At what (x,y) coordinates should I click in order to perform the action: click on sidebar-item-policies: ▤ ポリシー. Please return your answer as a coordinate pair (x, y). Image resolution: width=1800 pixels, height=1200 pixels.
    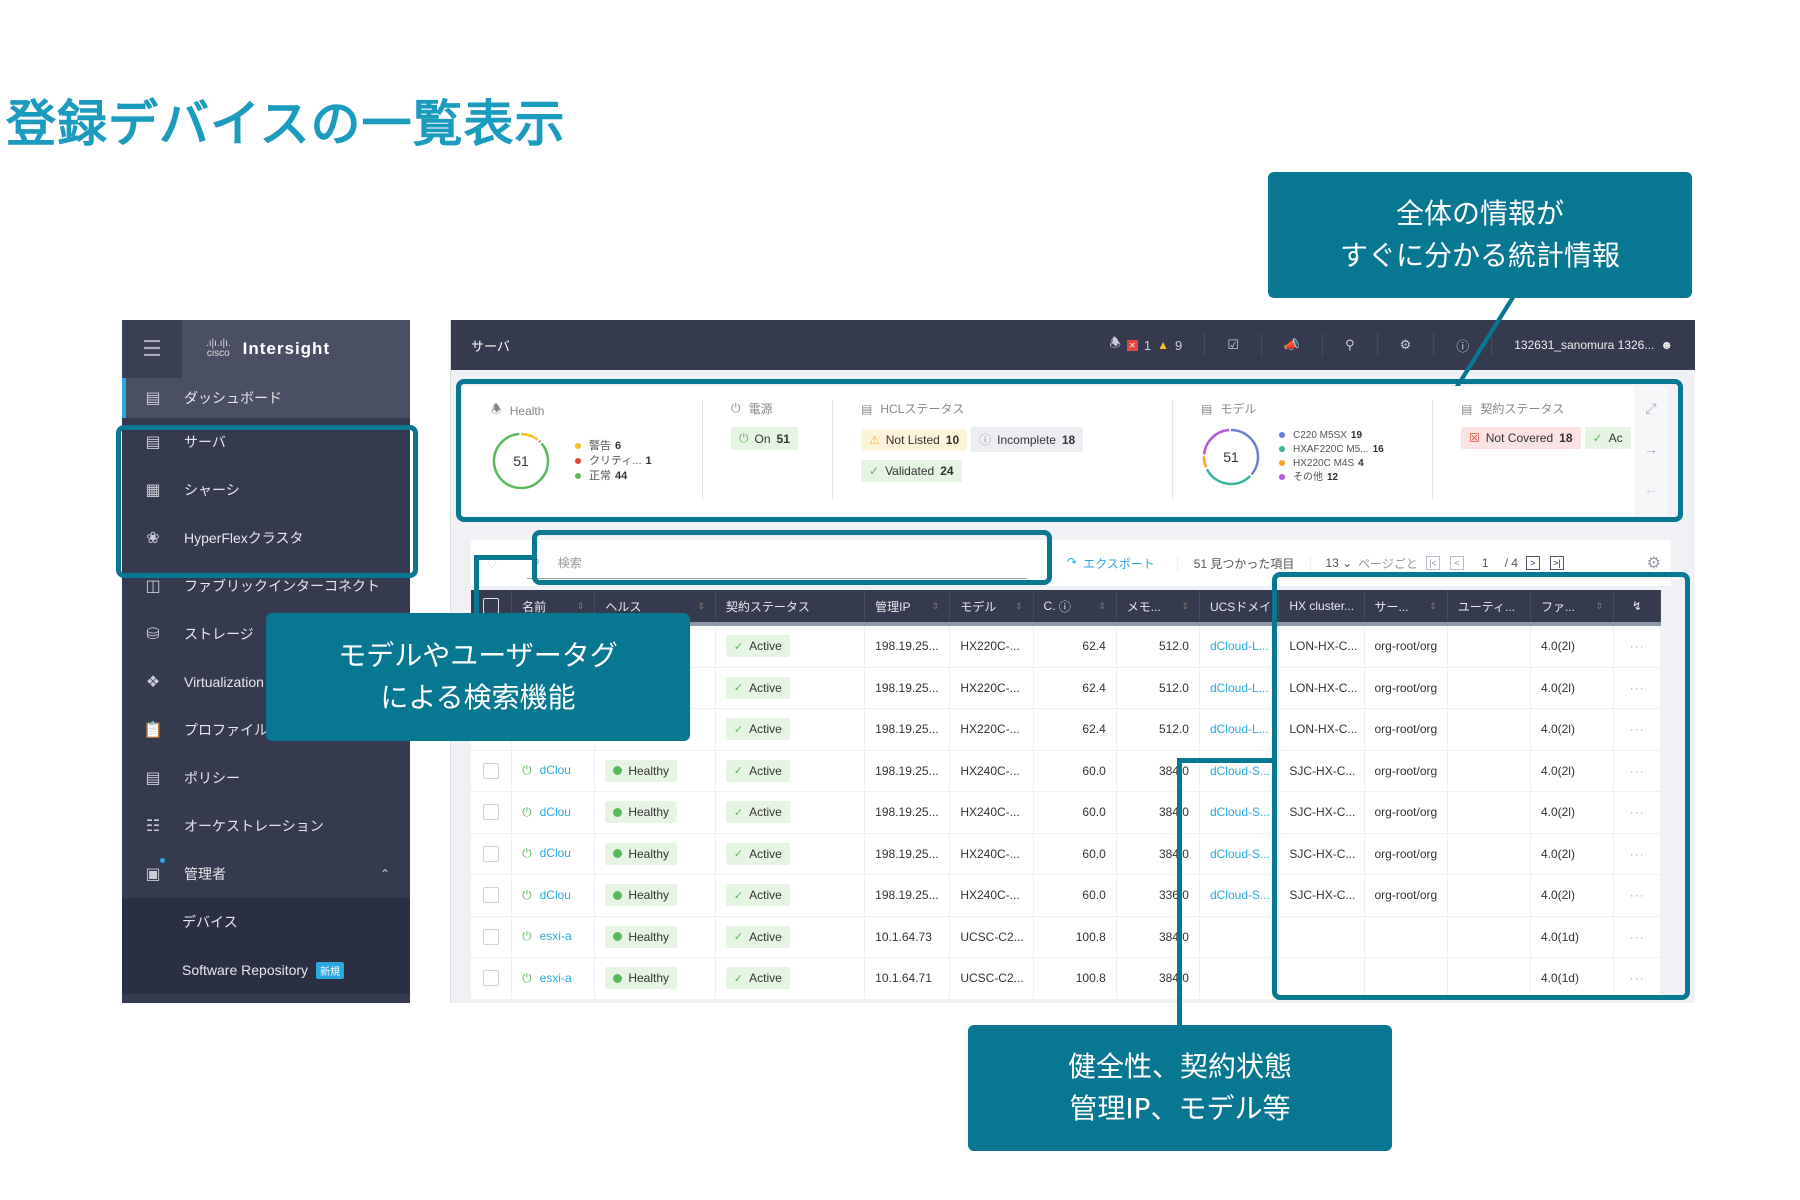
    Looking at the image, I should click on (266, 778).